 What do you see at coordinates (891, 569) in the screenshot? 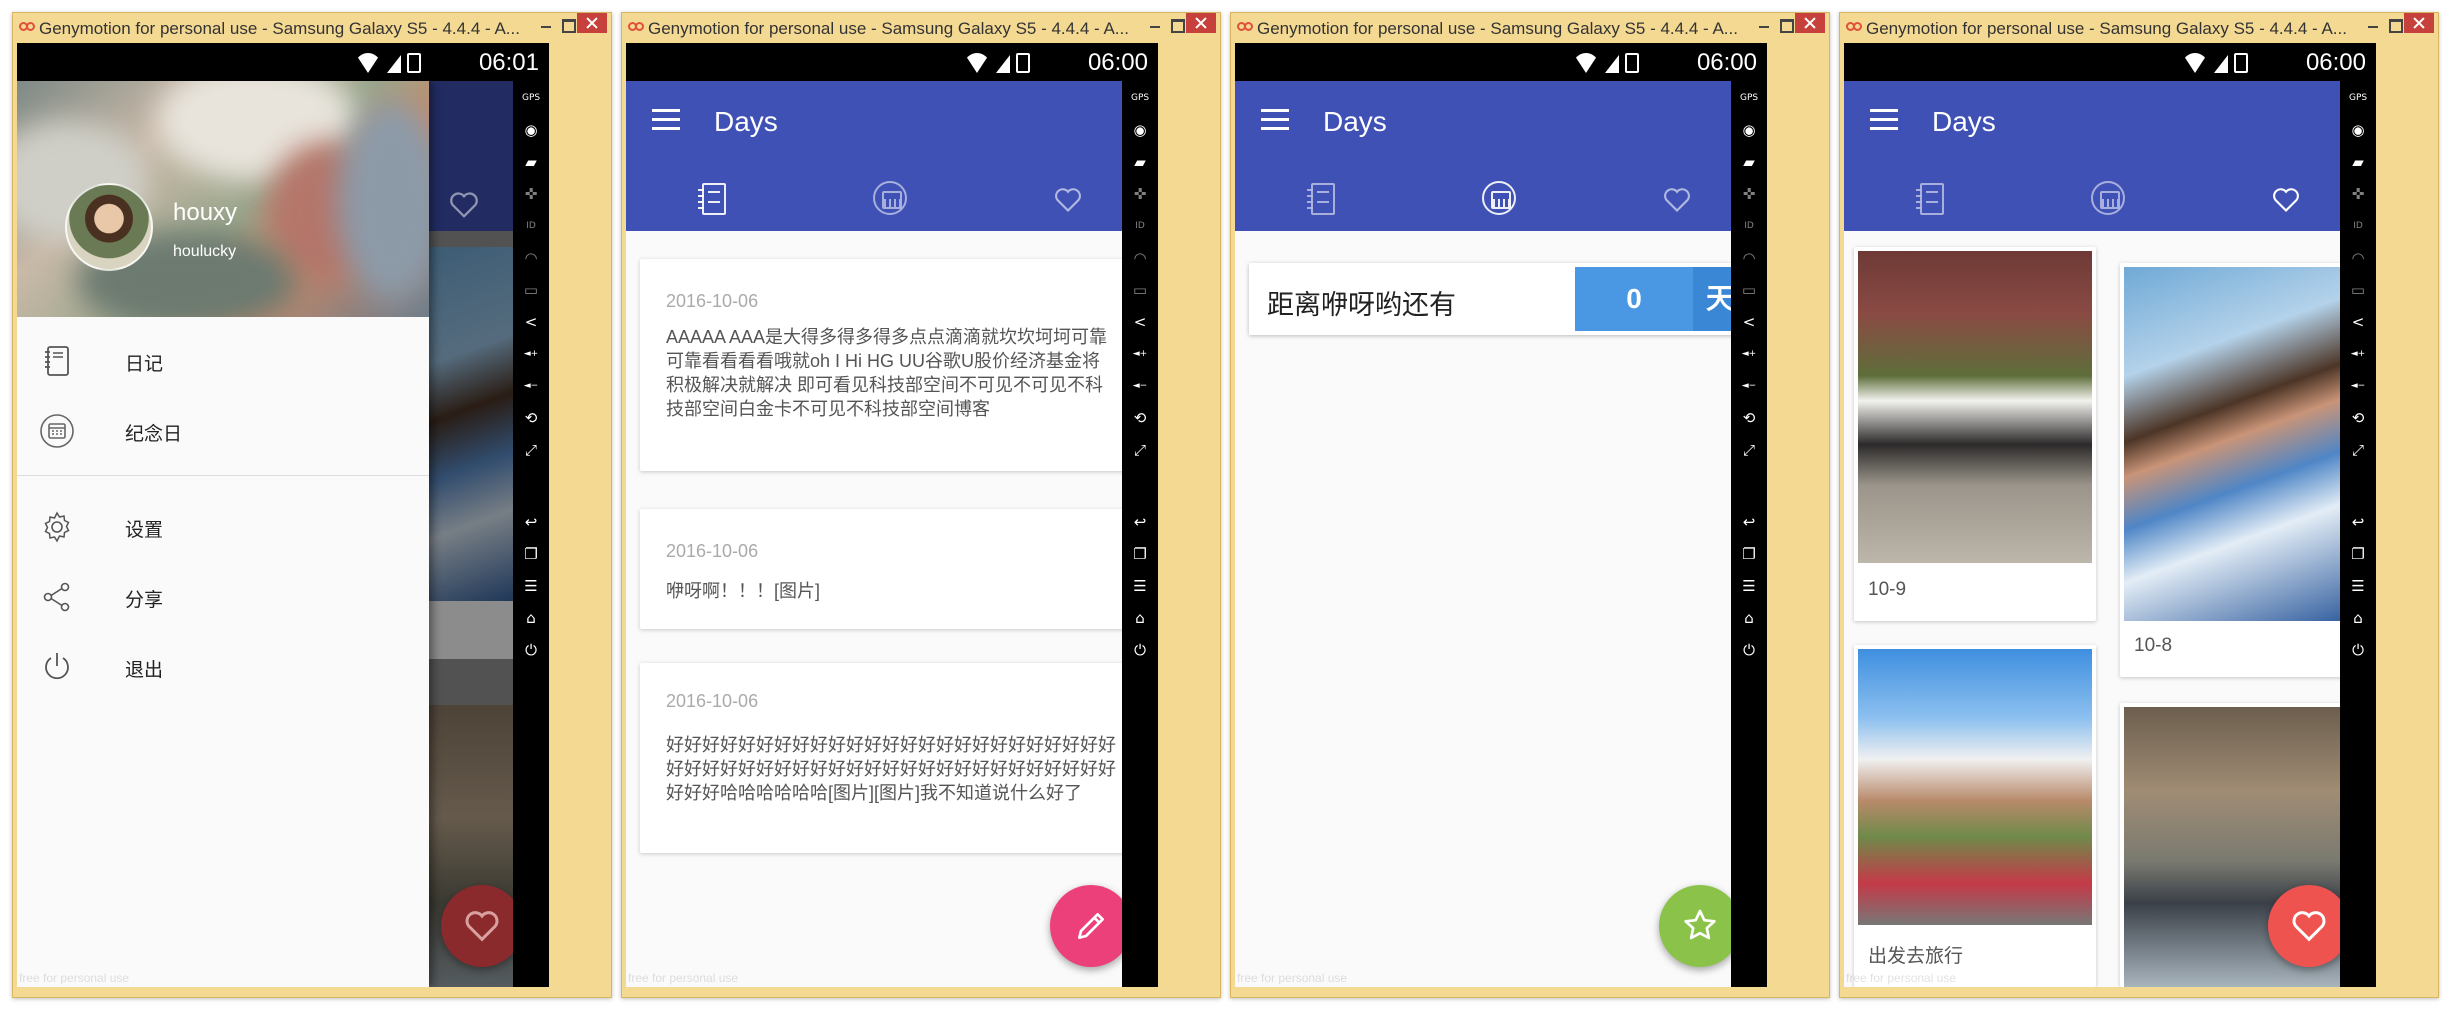
I see `diary-card: 2016-10-06 咿呀啊！！！[图片]` at bounding box center [891, 569].